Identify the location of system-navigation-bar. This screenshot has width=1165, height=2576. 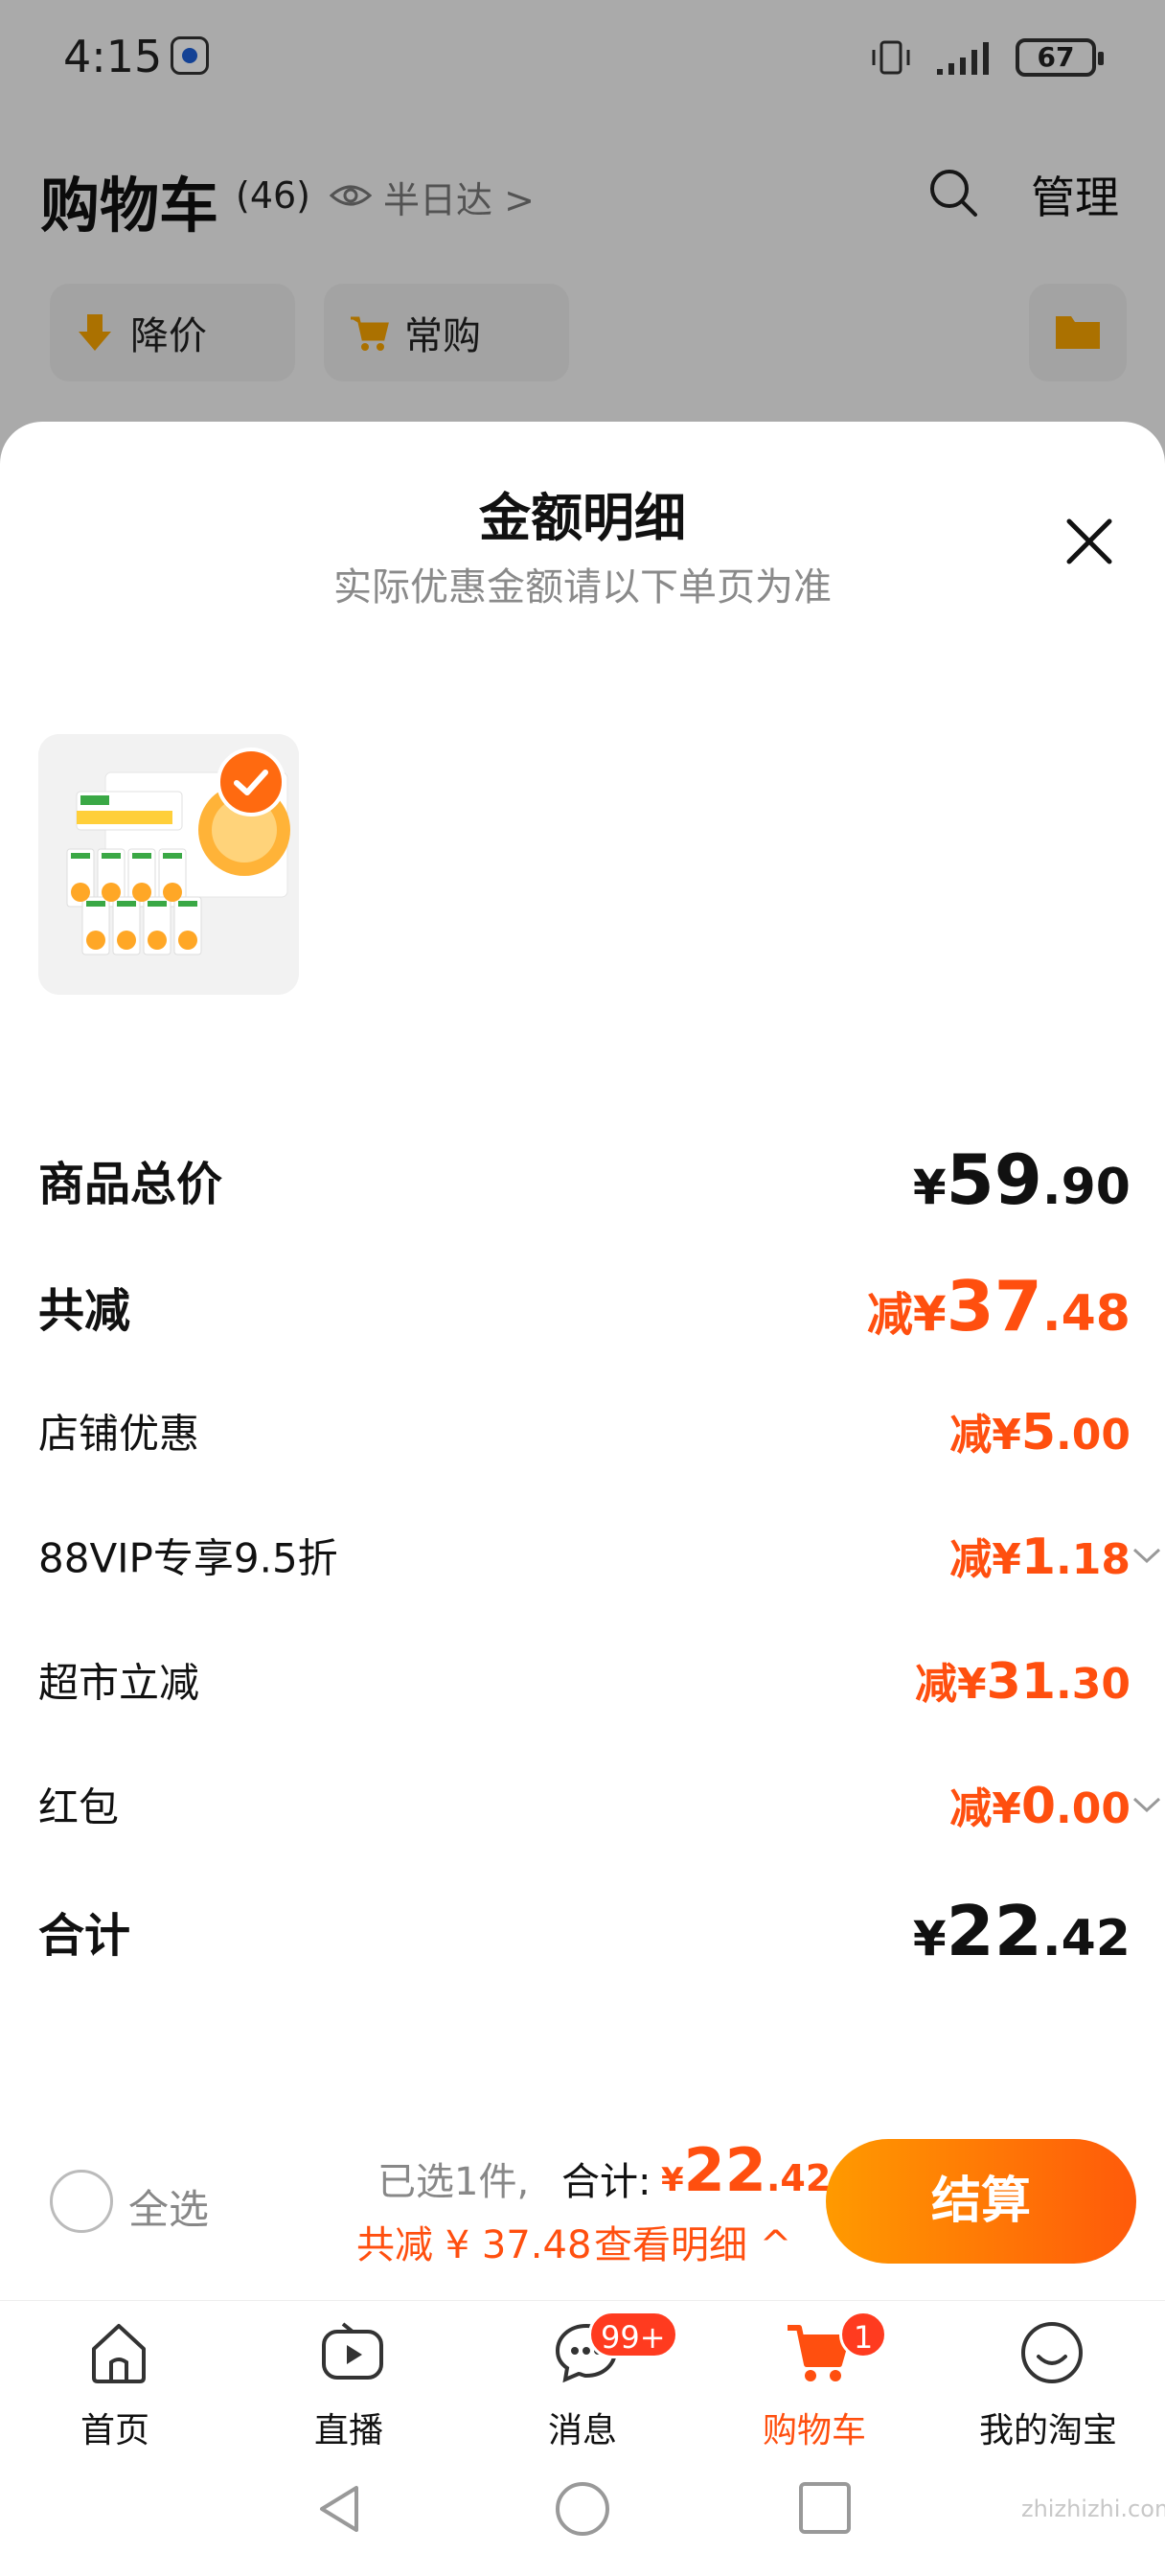
(582, 2518).